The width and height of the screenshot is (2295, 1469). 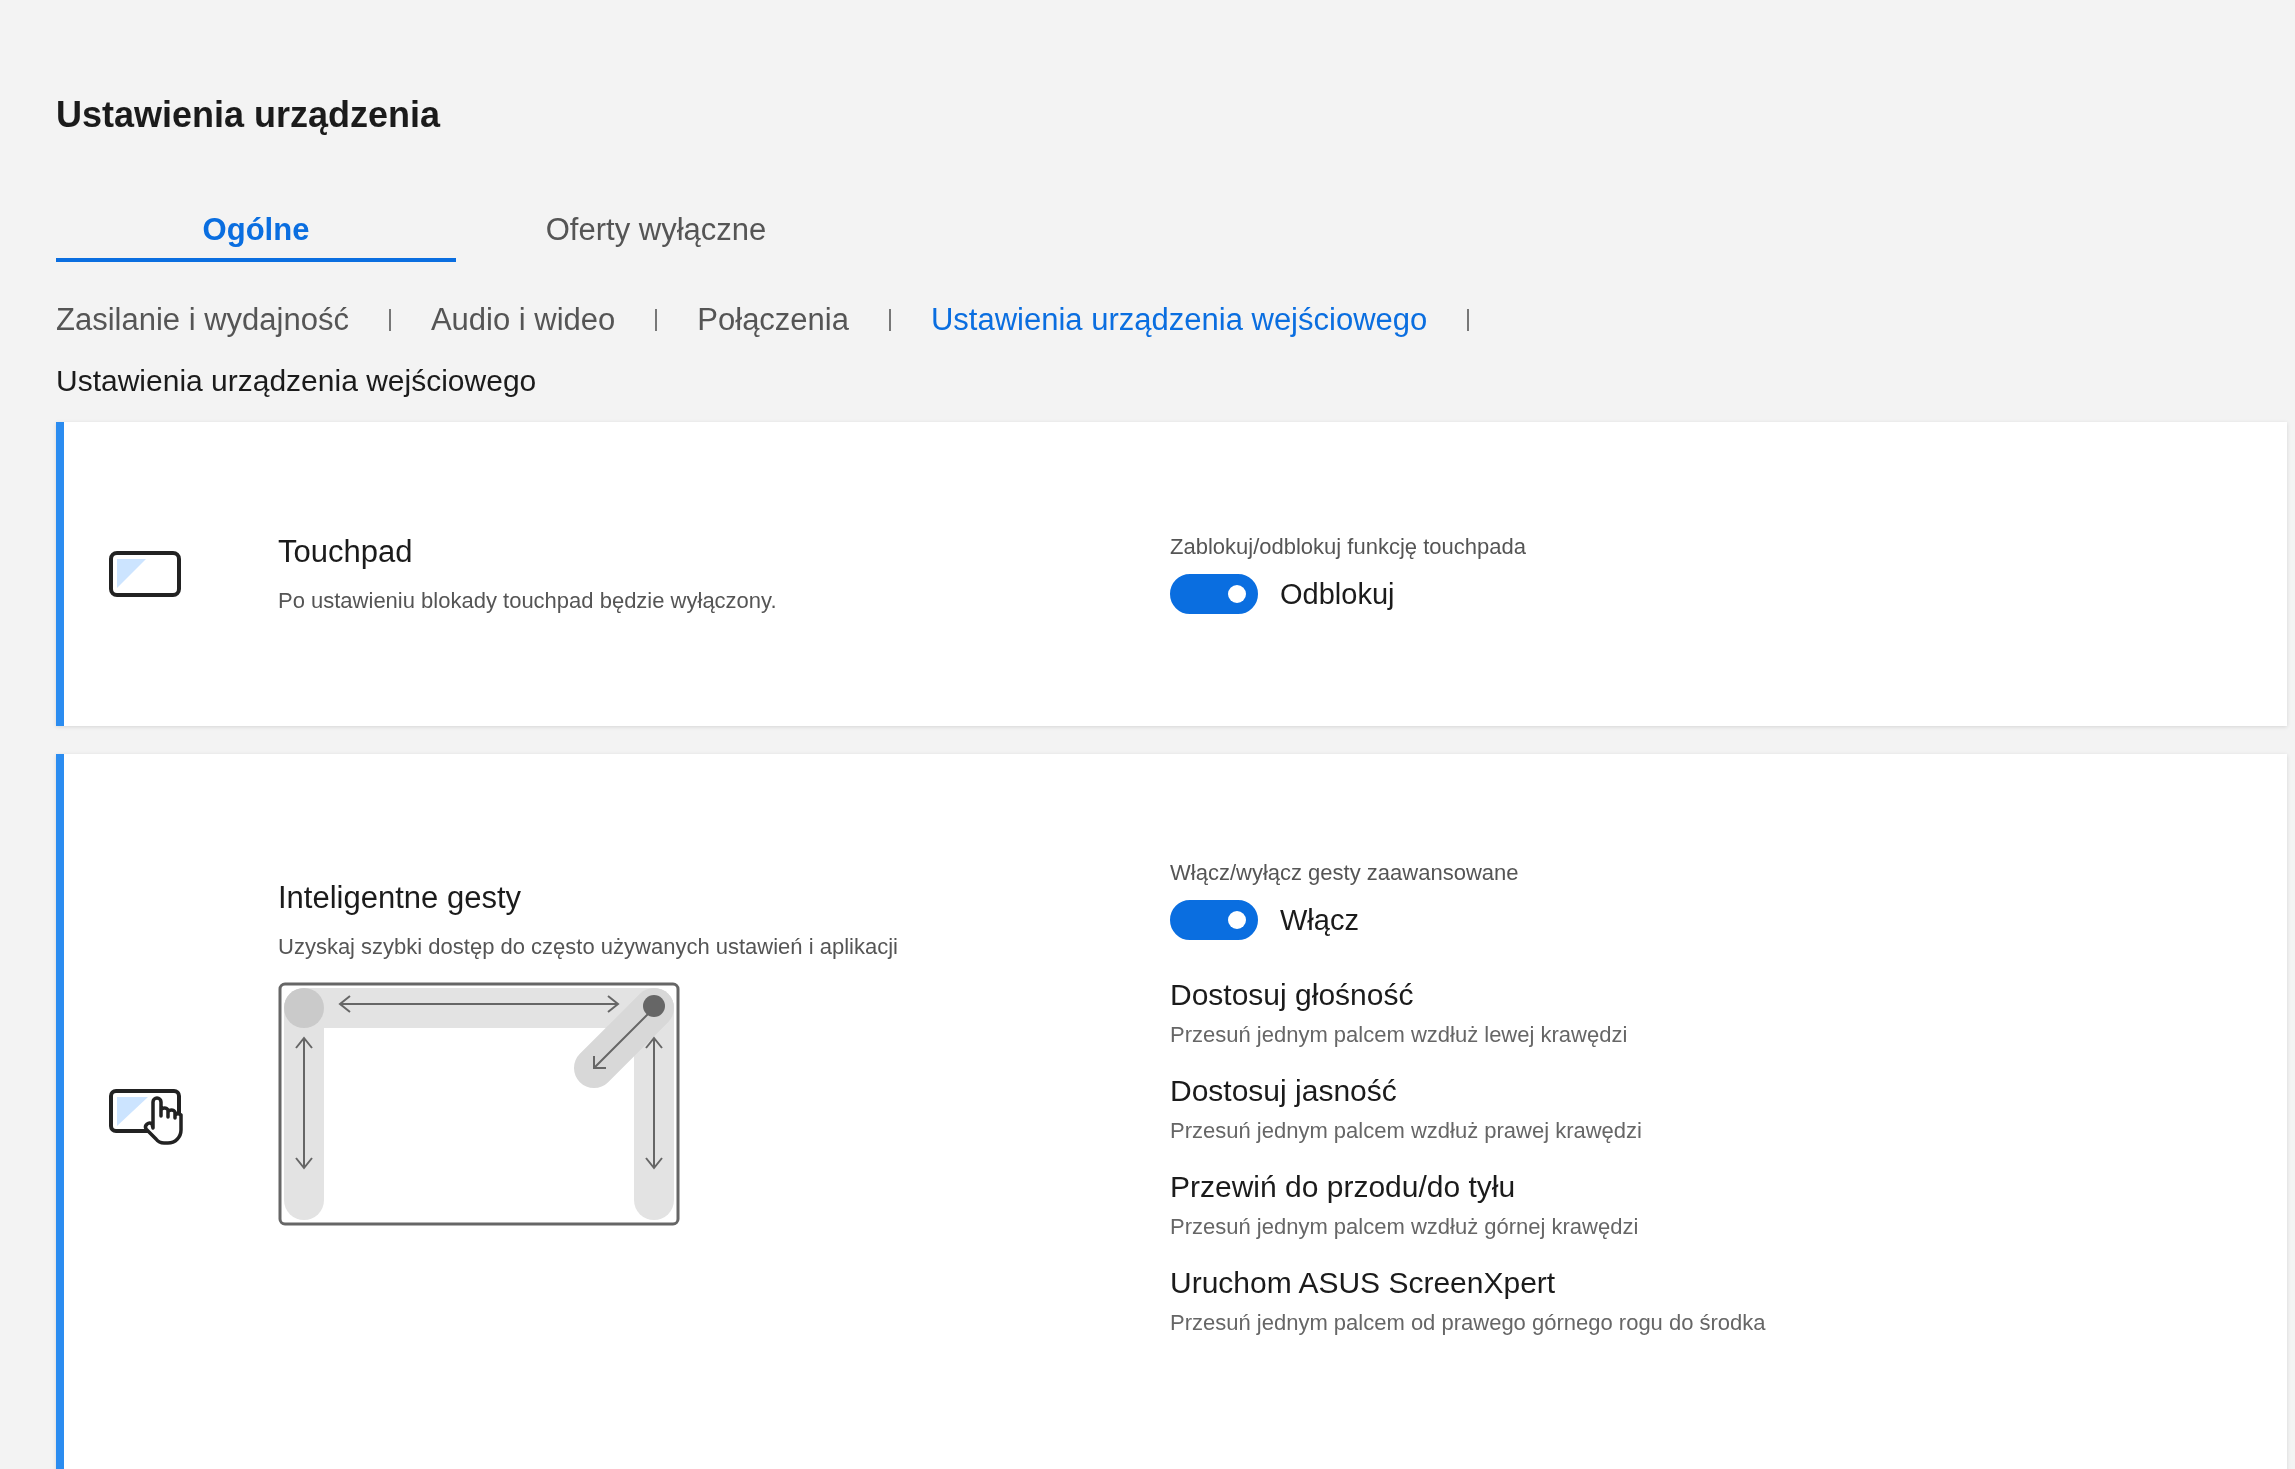 I want to click on card-description: Uzyskaj szybki dostęp do często używanych ustawień i aplikacji, so click(x=588, y=947).